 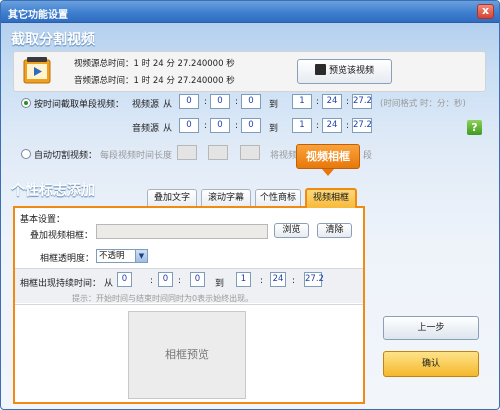 I want to click on video-end-hour: 1, so click(x=302, y=101).